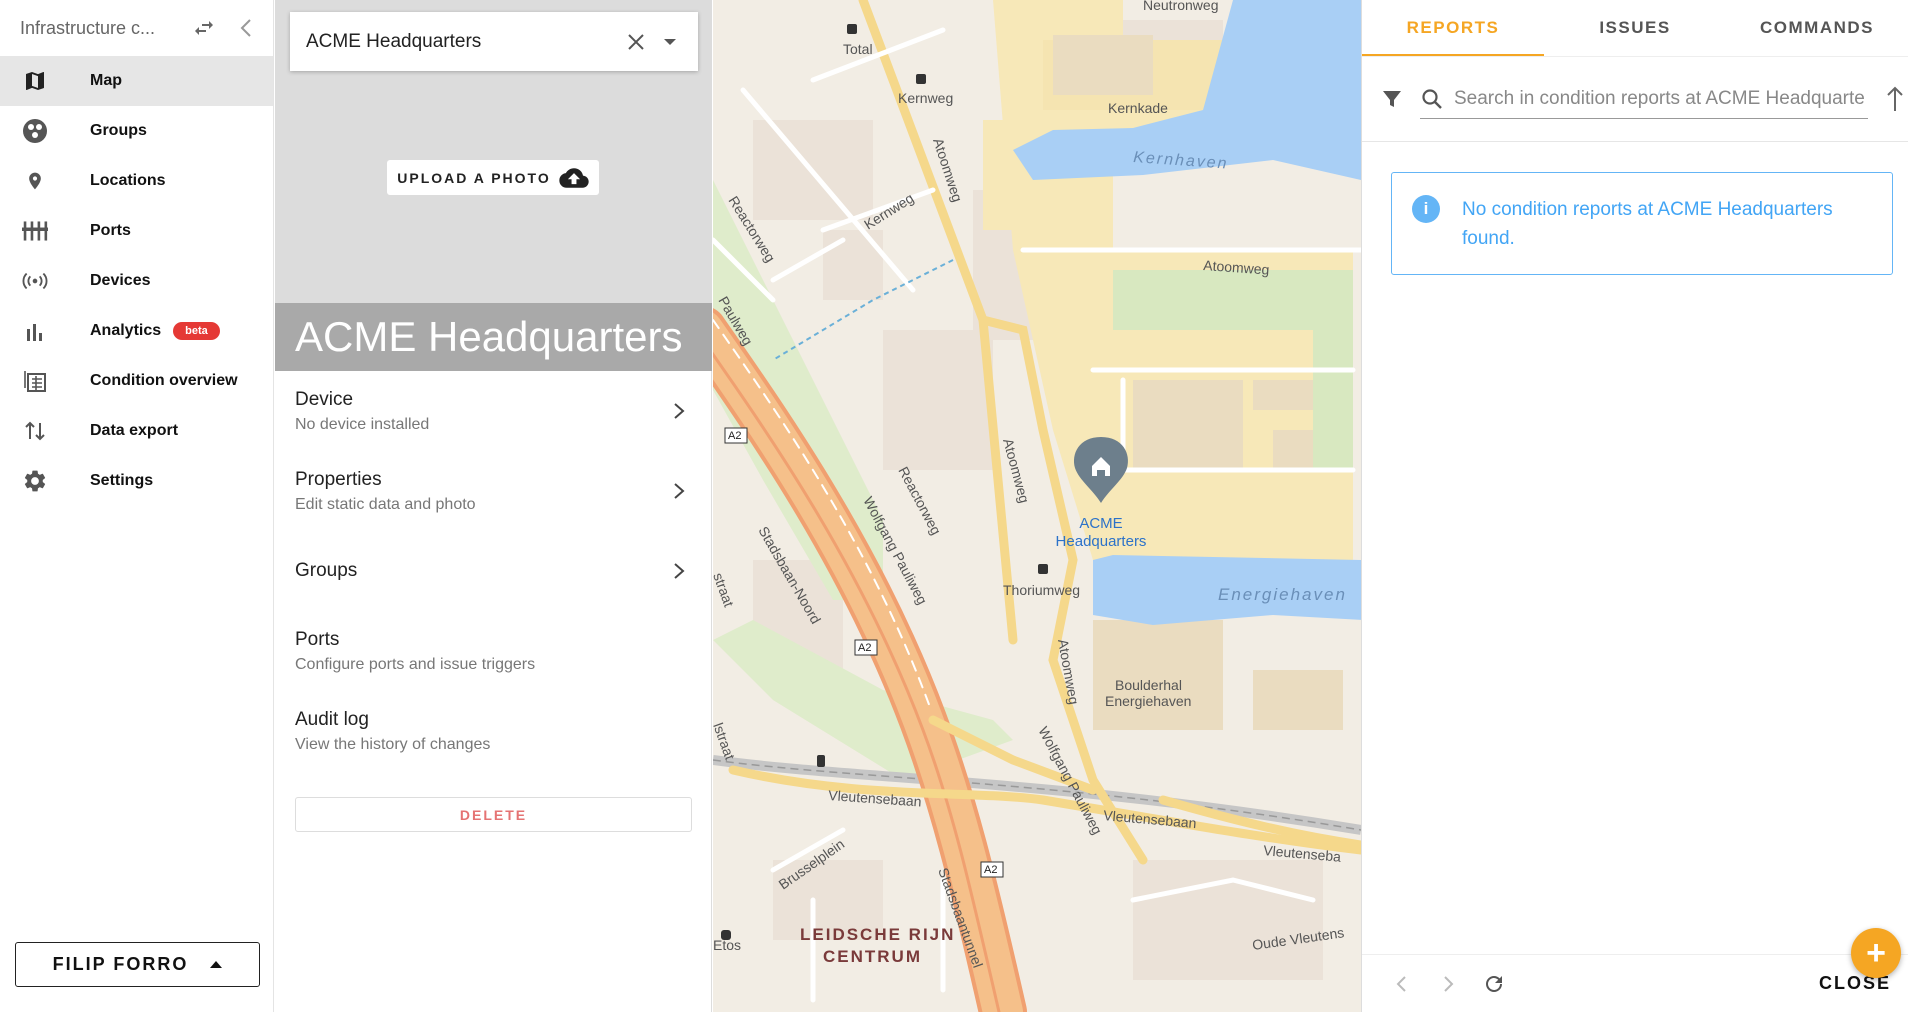  I want to click on upload-photo-label: UPLOAD A PHOTO, so click(474, 177).